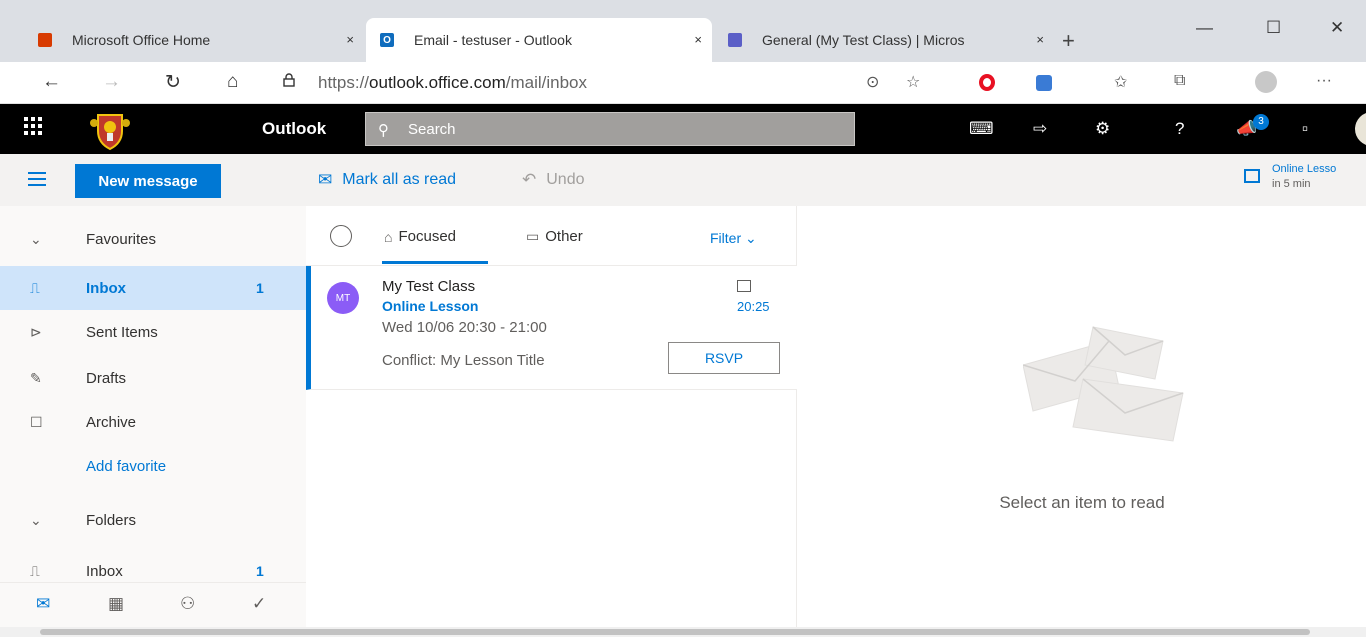  I want to click on folders-label: Folders, so click(111, 520).